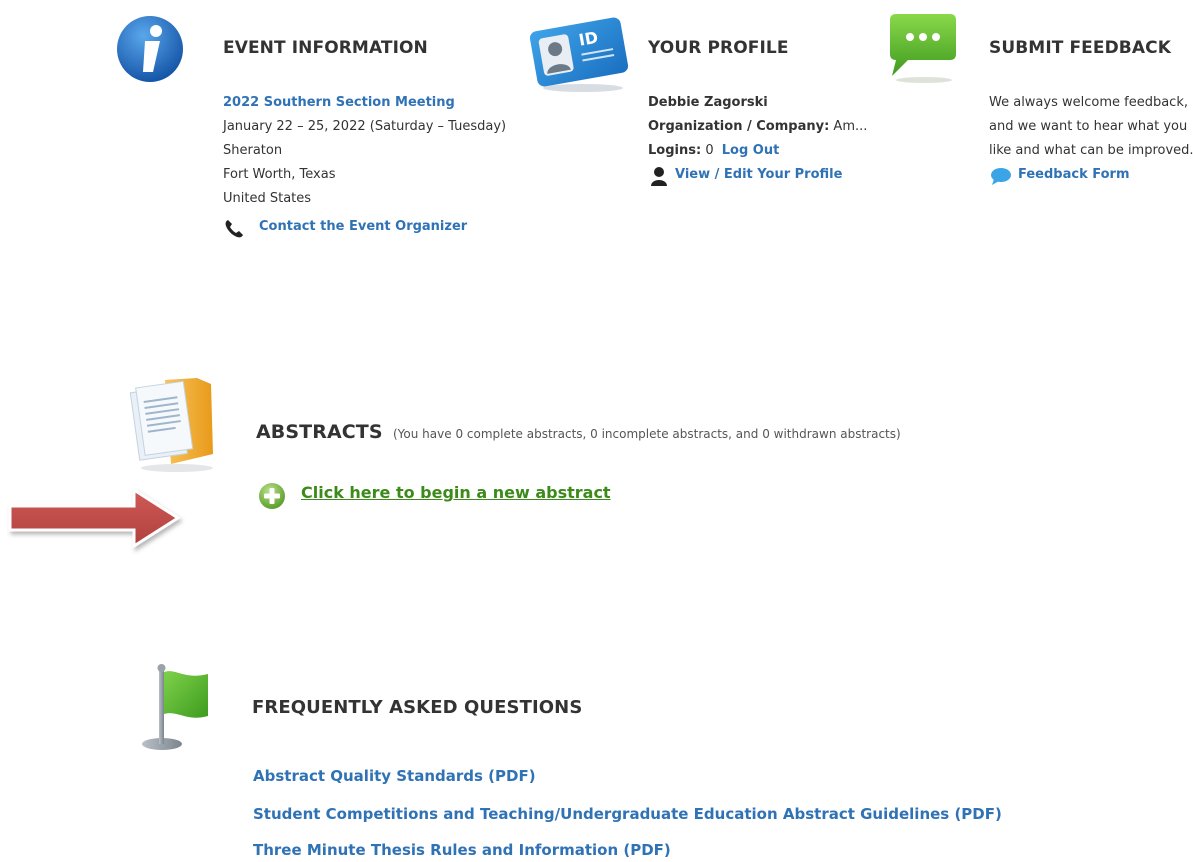 The width and height of the screenshot is (1193, 862). I want to click on feedback-text-1: We always welcome feedback,, so click(1088, 102).